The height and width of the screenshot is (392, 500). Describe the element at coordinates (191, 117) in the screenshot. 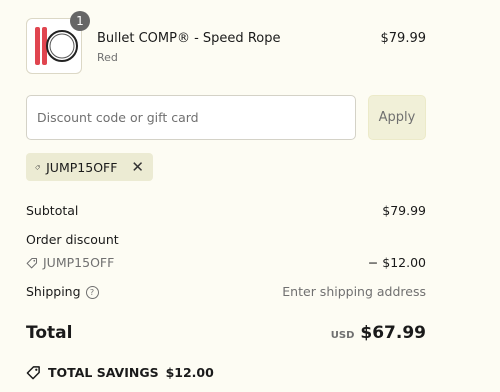

I see `discount-code-input` at that location.